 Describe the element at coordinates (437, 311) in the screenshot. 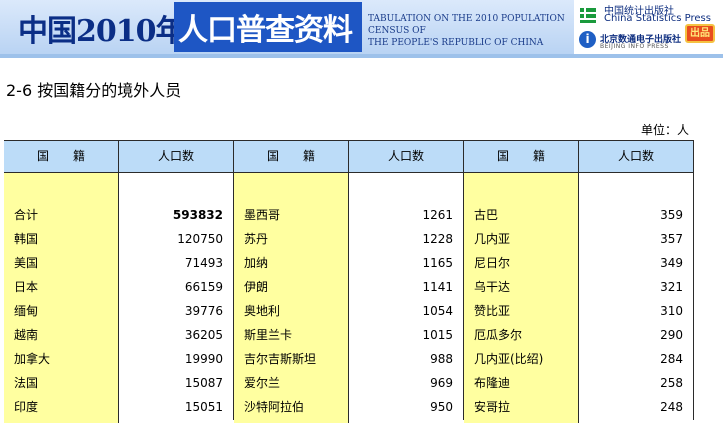

I see `population-cell: 1054` at that location.